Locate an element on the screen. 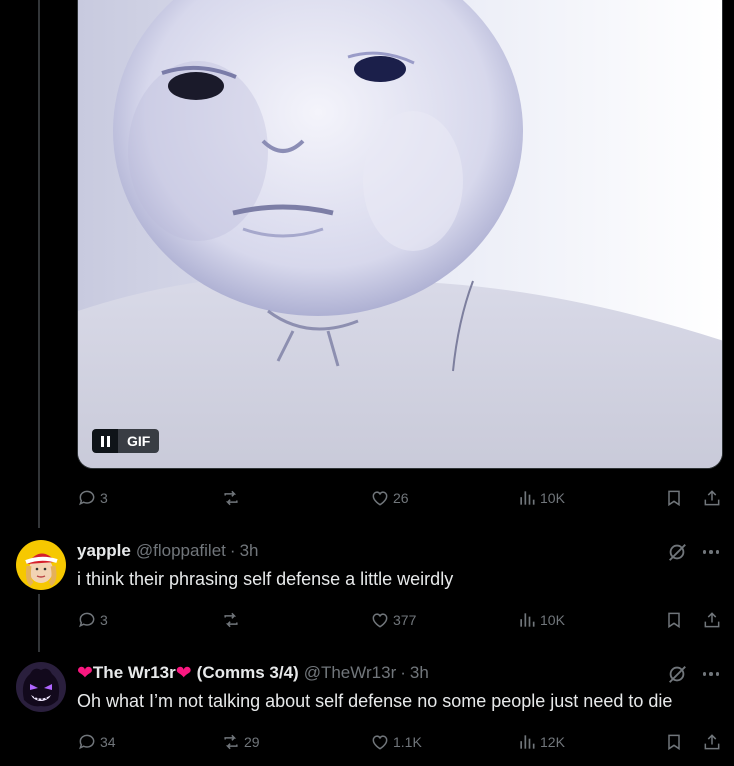  views-count: 12K is located at coordinates (552, 742).